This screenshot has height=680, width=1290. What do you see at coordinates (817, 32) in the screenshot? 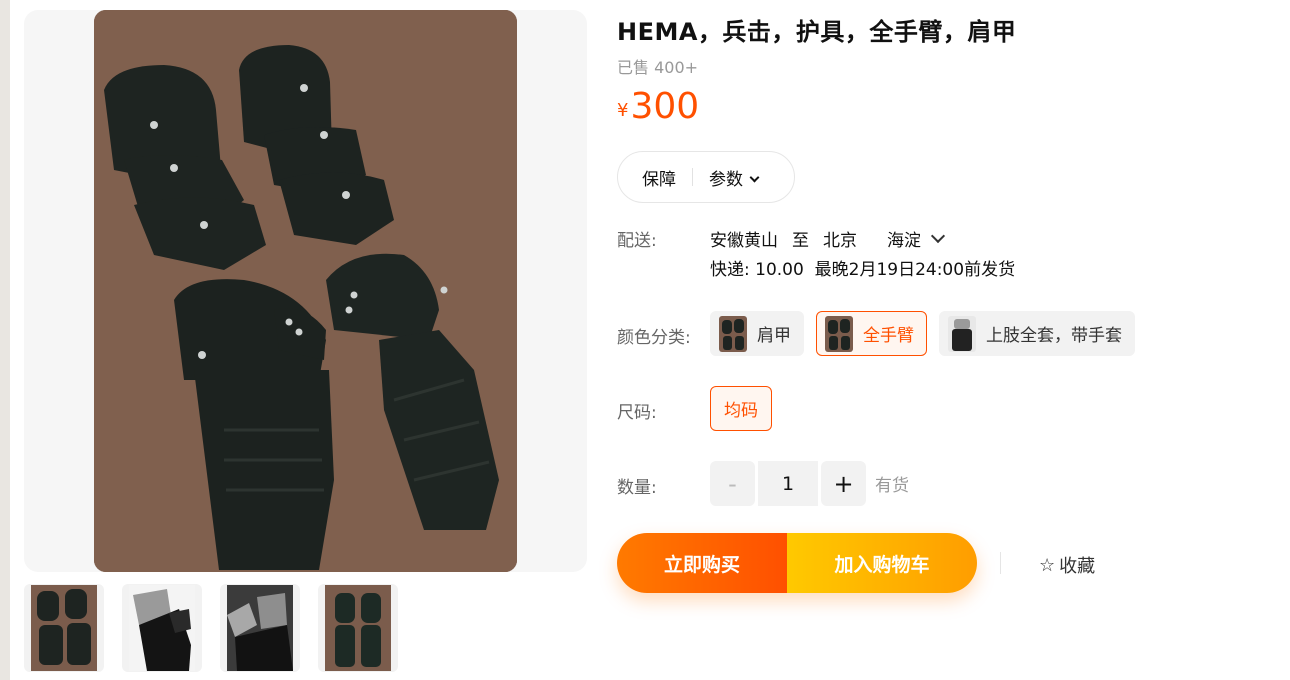
I see `product-title: HEMA，兵击，护具，全手臂，肩甲` at bounding box center [817, 32].